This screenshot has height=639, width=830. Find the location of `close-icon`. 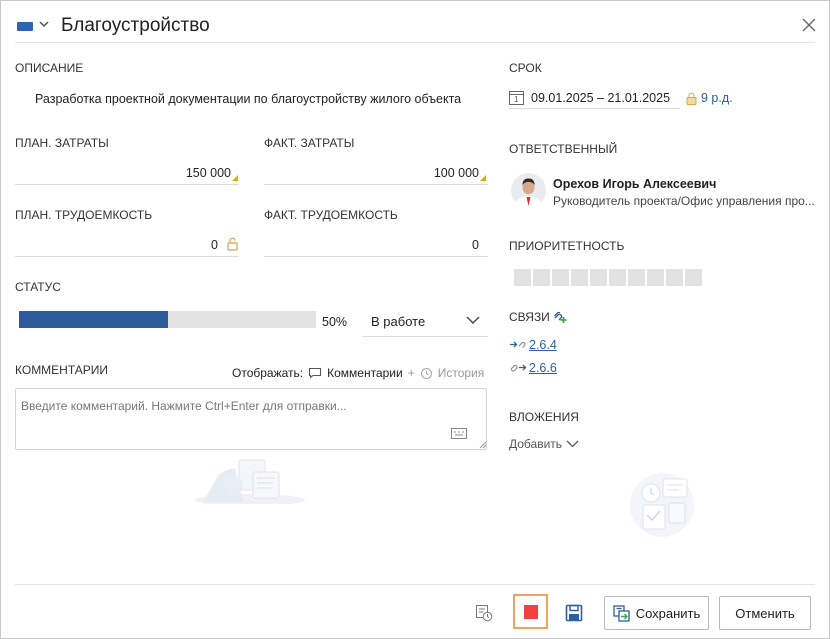

close-icon is located at coordinates (809, 25).